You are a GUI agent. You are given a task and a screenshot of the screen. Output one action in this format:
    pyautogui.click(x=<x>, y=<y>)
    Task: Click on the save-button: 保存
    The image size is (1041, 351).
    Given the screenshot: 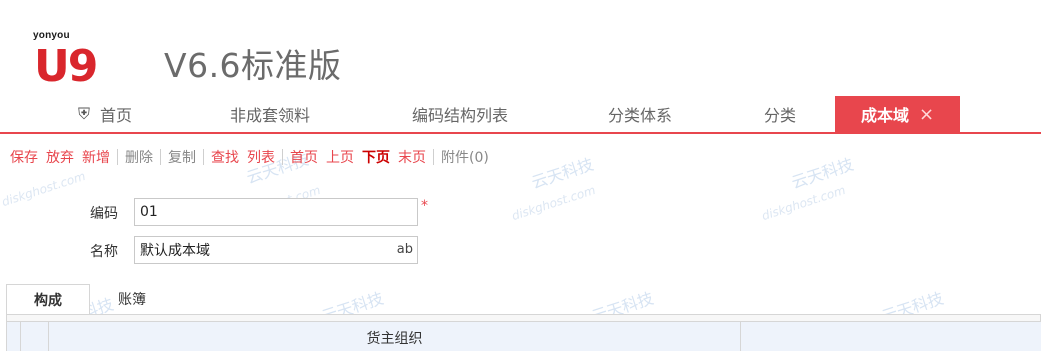 What is the action you would take?
    pyautogui.click(x=24, y=157)
    